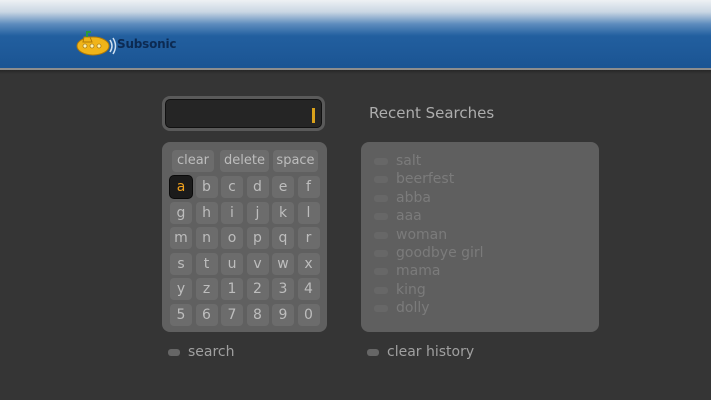 The image size is (711, 400). Describe the element at coordinates (181, 187) in the screenshot. I see `key-a: a` at that location.